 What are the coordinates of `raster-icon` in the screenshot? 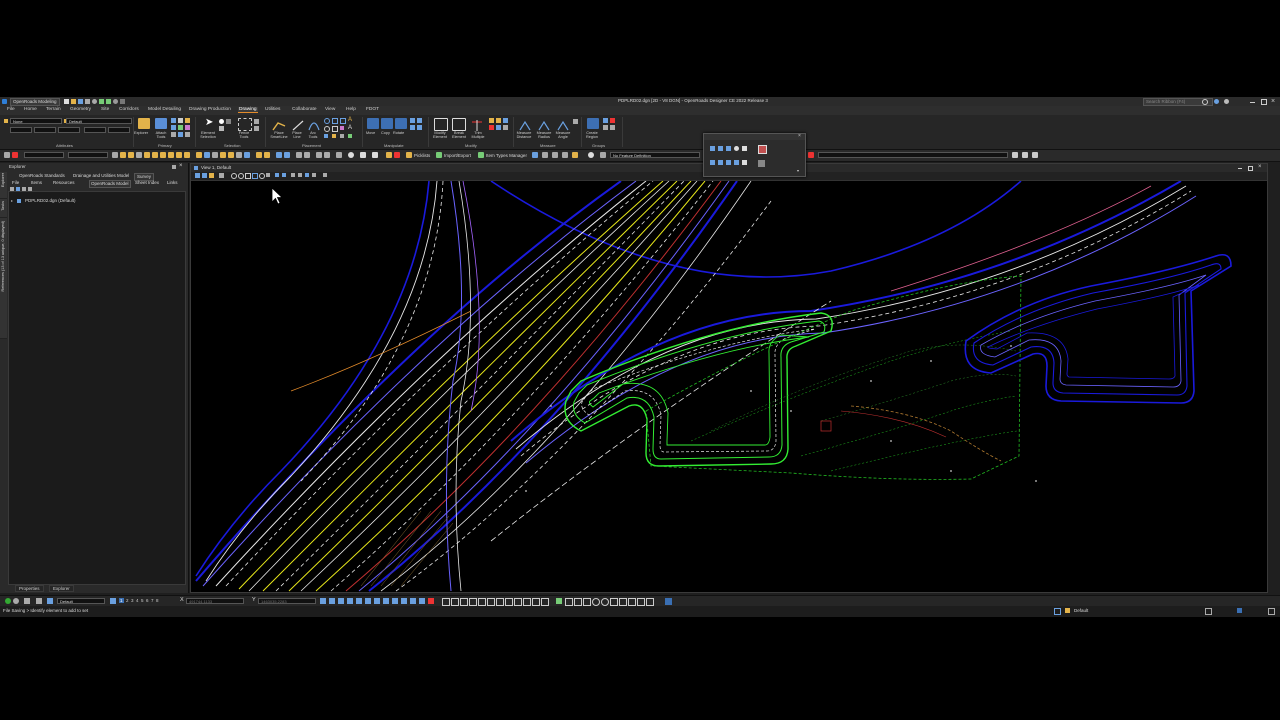 It's located at (180, 127).